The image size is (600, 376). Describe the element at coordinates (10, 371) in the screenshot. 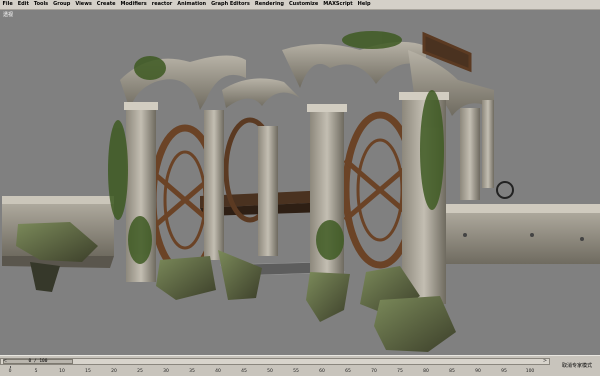

I see `tick-label: 0` at that location.